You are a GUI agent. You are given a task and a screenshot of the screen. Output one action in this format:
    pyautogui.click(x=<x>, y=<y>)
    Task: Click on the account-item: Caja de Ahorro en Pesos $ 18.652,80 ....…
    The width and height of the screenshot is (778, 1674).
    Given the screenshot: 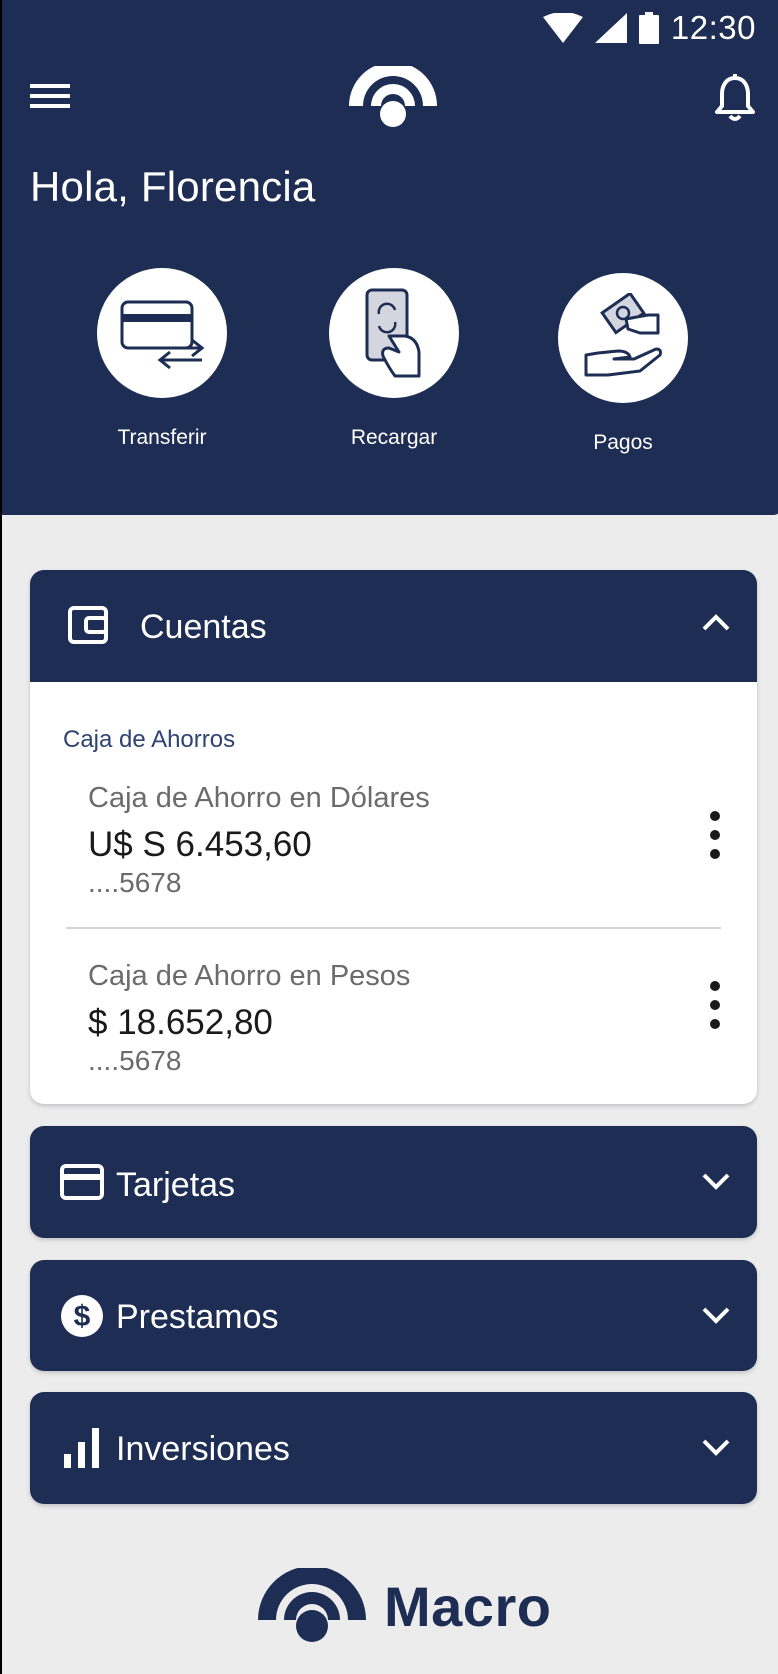 What is the action you would take?
    pyautogui.click(x=249, y=1018)
    